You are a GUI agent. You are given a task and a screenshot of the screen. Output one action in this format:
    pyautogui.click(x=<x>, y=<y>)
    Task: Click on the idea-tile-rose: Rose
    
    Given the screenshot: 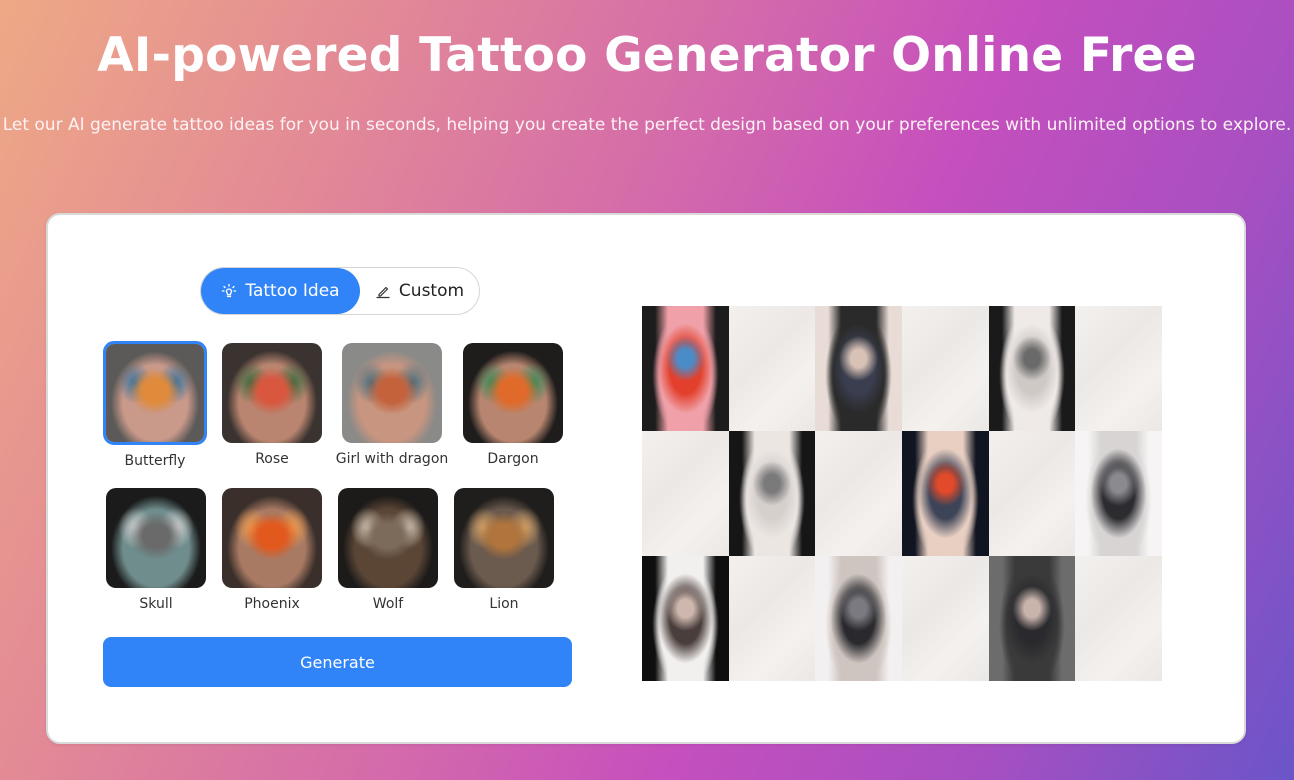 What is the action you would take?
    pyautogui.click(x=272, y=405)
    